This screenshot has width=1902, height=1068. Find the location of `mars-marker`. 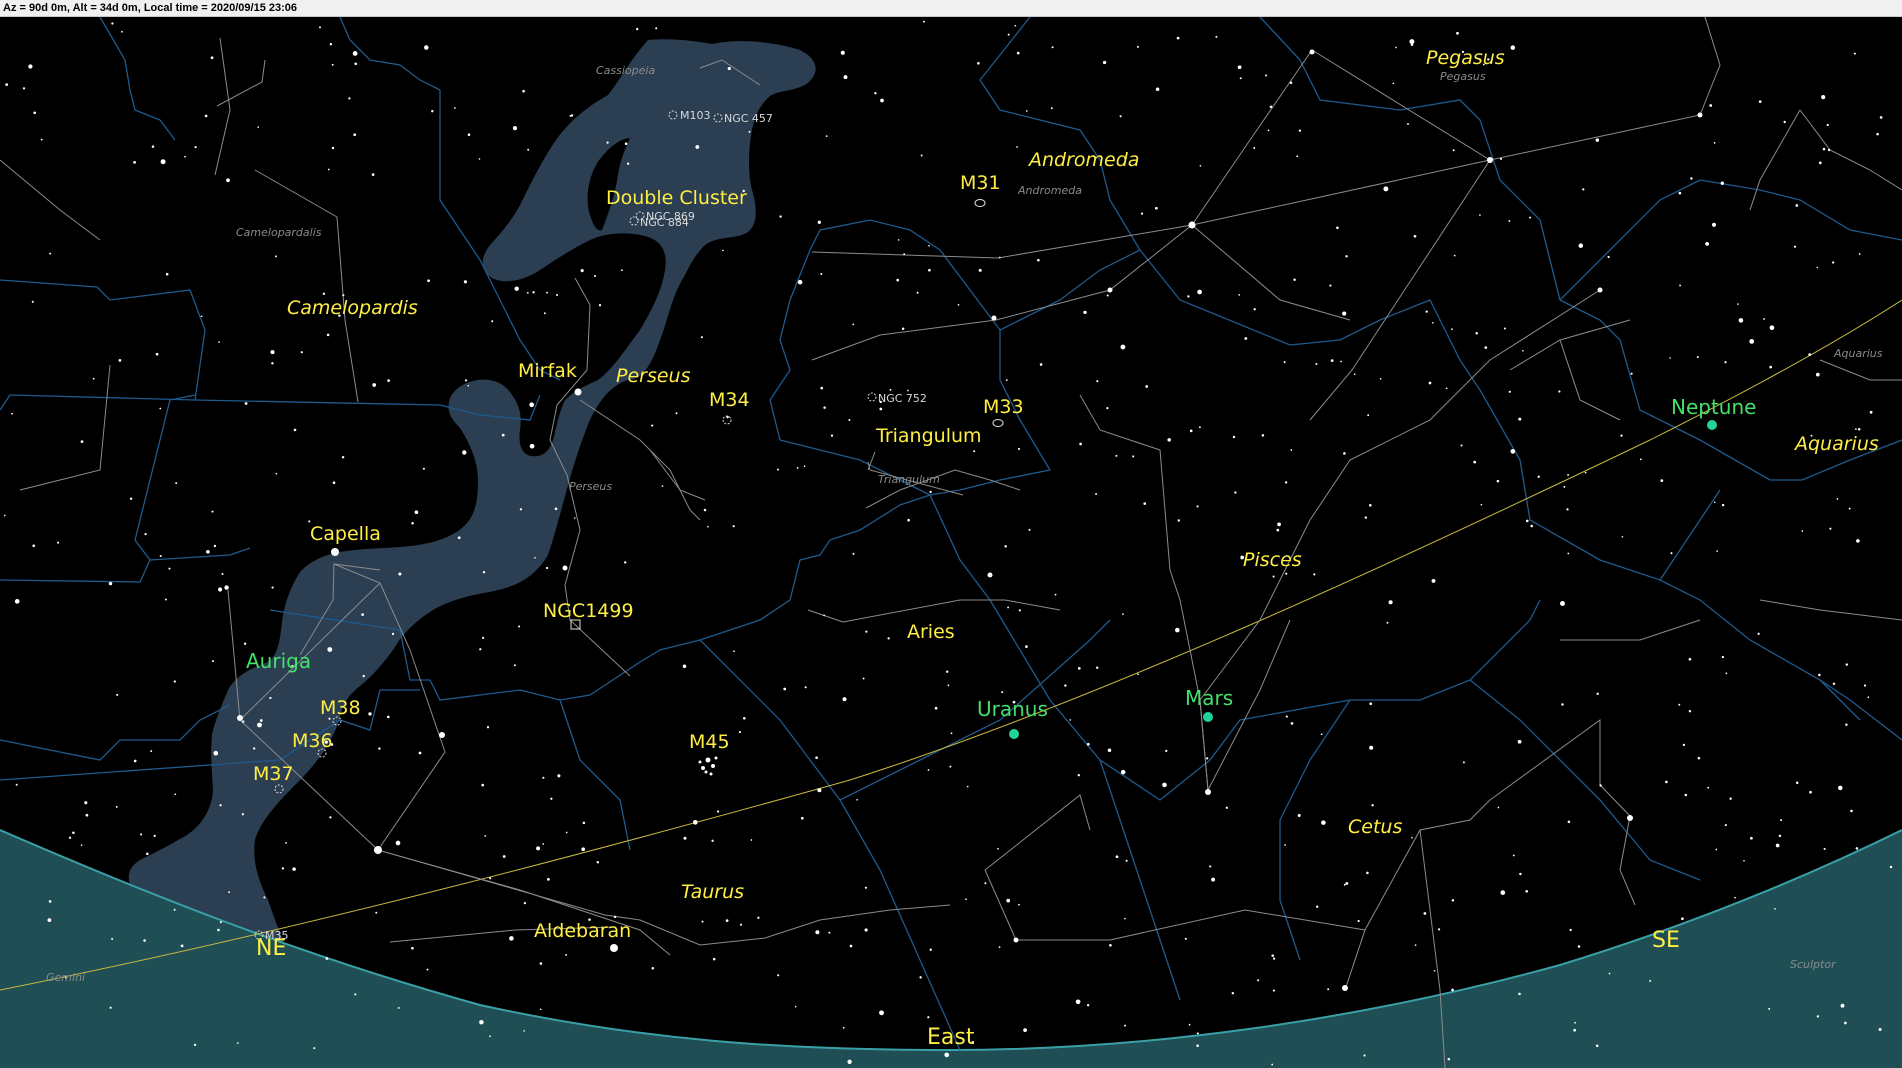

mars-marker is located at coordinates (1208, 717).